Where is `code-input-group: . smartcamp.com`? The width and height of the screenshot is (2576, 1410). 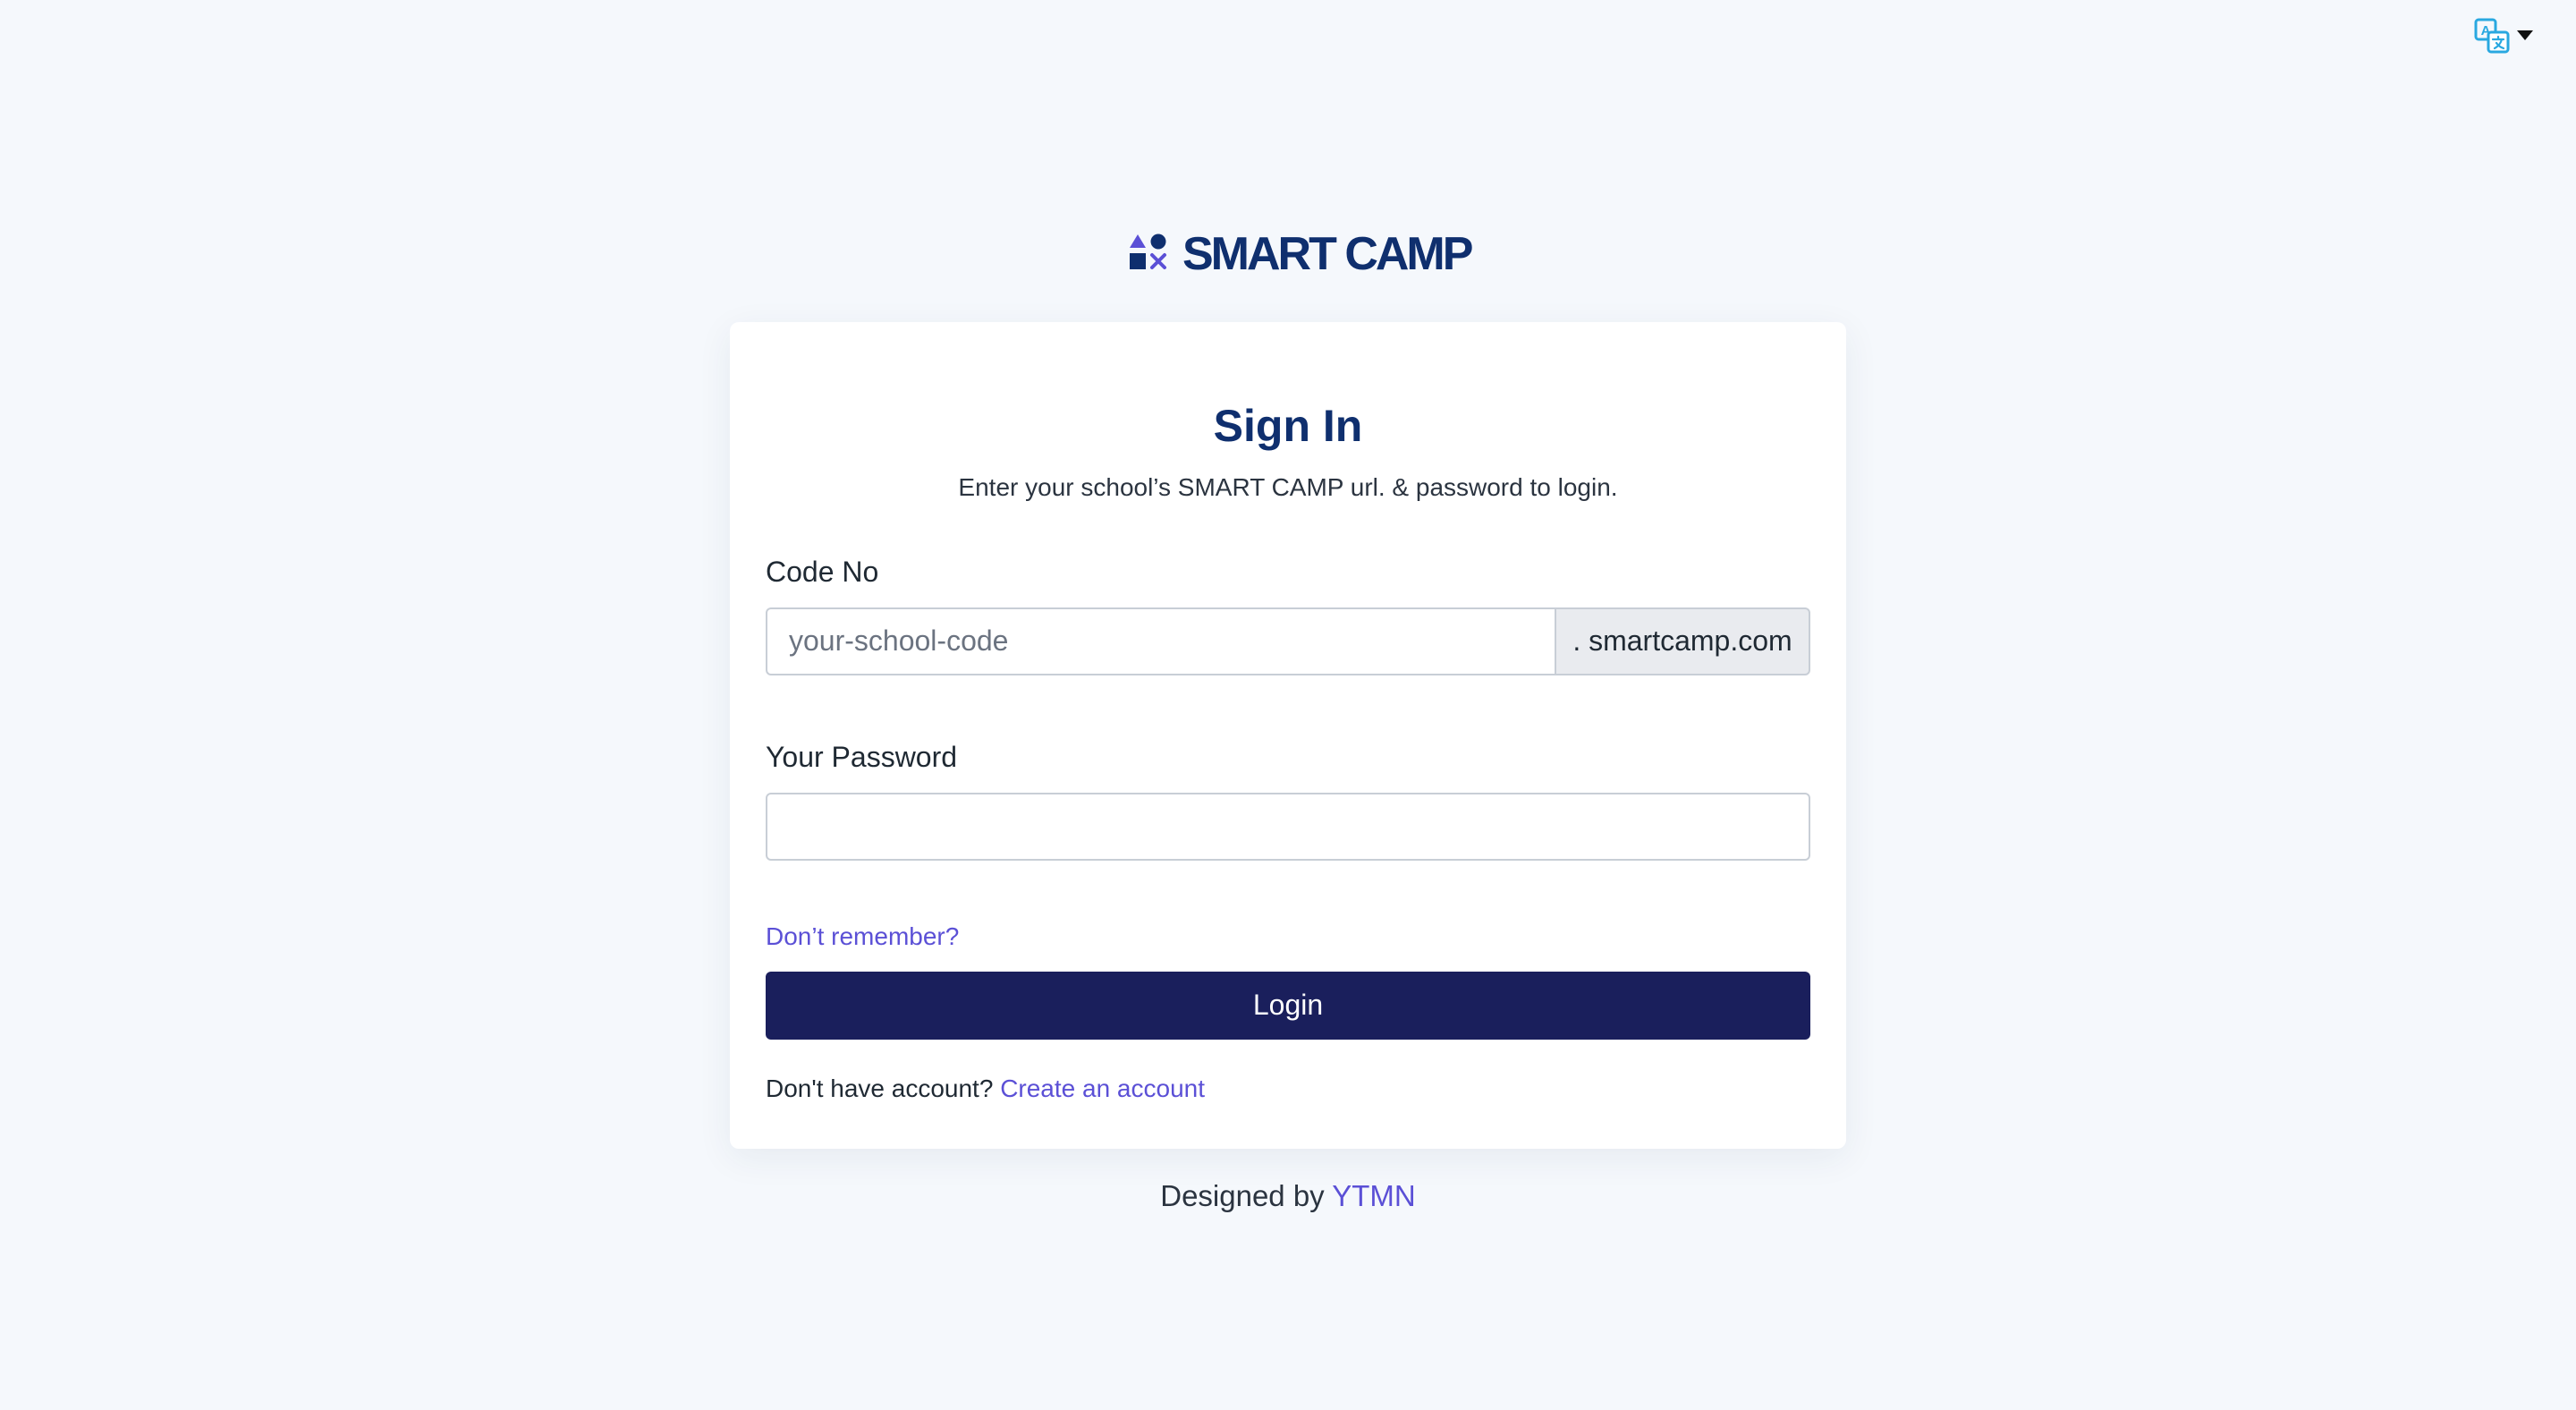
code-input-group: . smartcamp.com is located at coordinates (1288, 641).